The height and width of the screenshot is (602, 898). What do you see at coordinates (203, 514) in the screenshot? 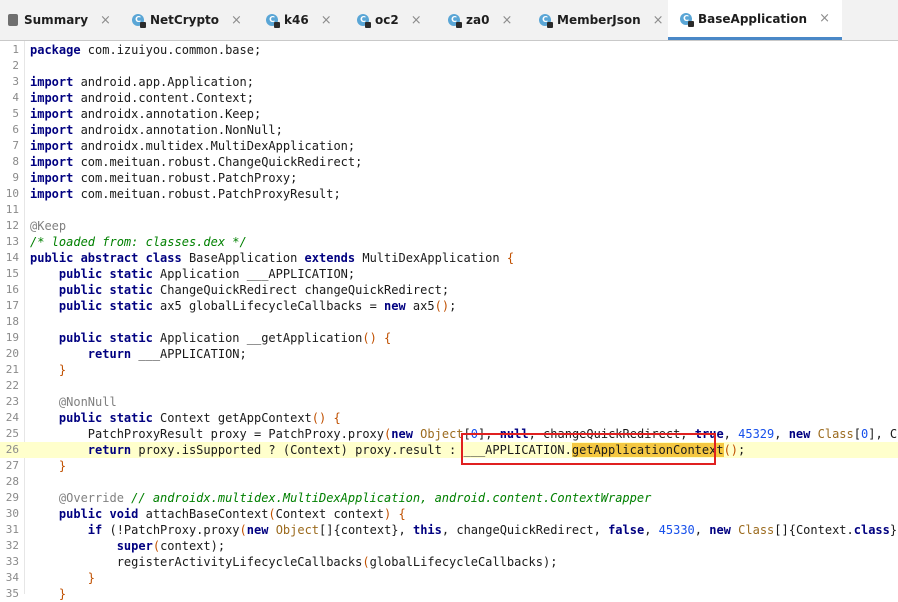
I see `code-text: attachBaseContext` at bounding box center [203, 514].